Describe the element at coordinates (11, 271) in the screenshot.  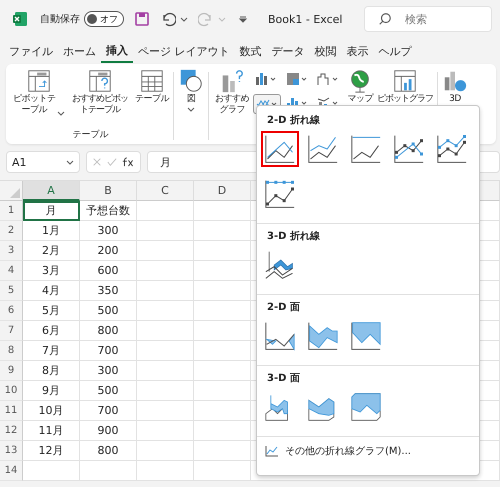
I see `row-header: 4` at that location.